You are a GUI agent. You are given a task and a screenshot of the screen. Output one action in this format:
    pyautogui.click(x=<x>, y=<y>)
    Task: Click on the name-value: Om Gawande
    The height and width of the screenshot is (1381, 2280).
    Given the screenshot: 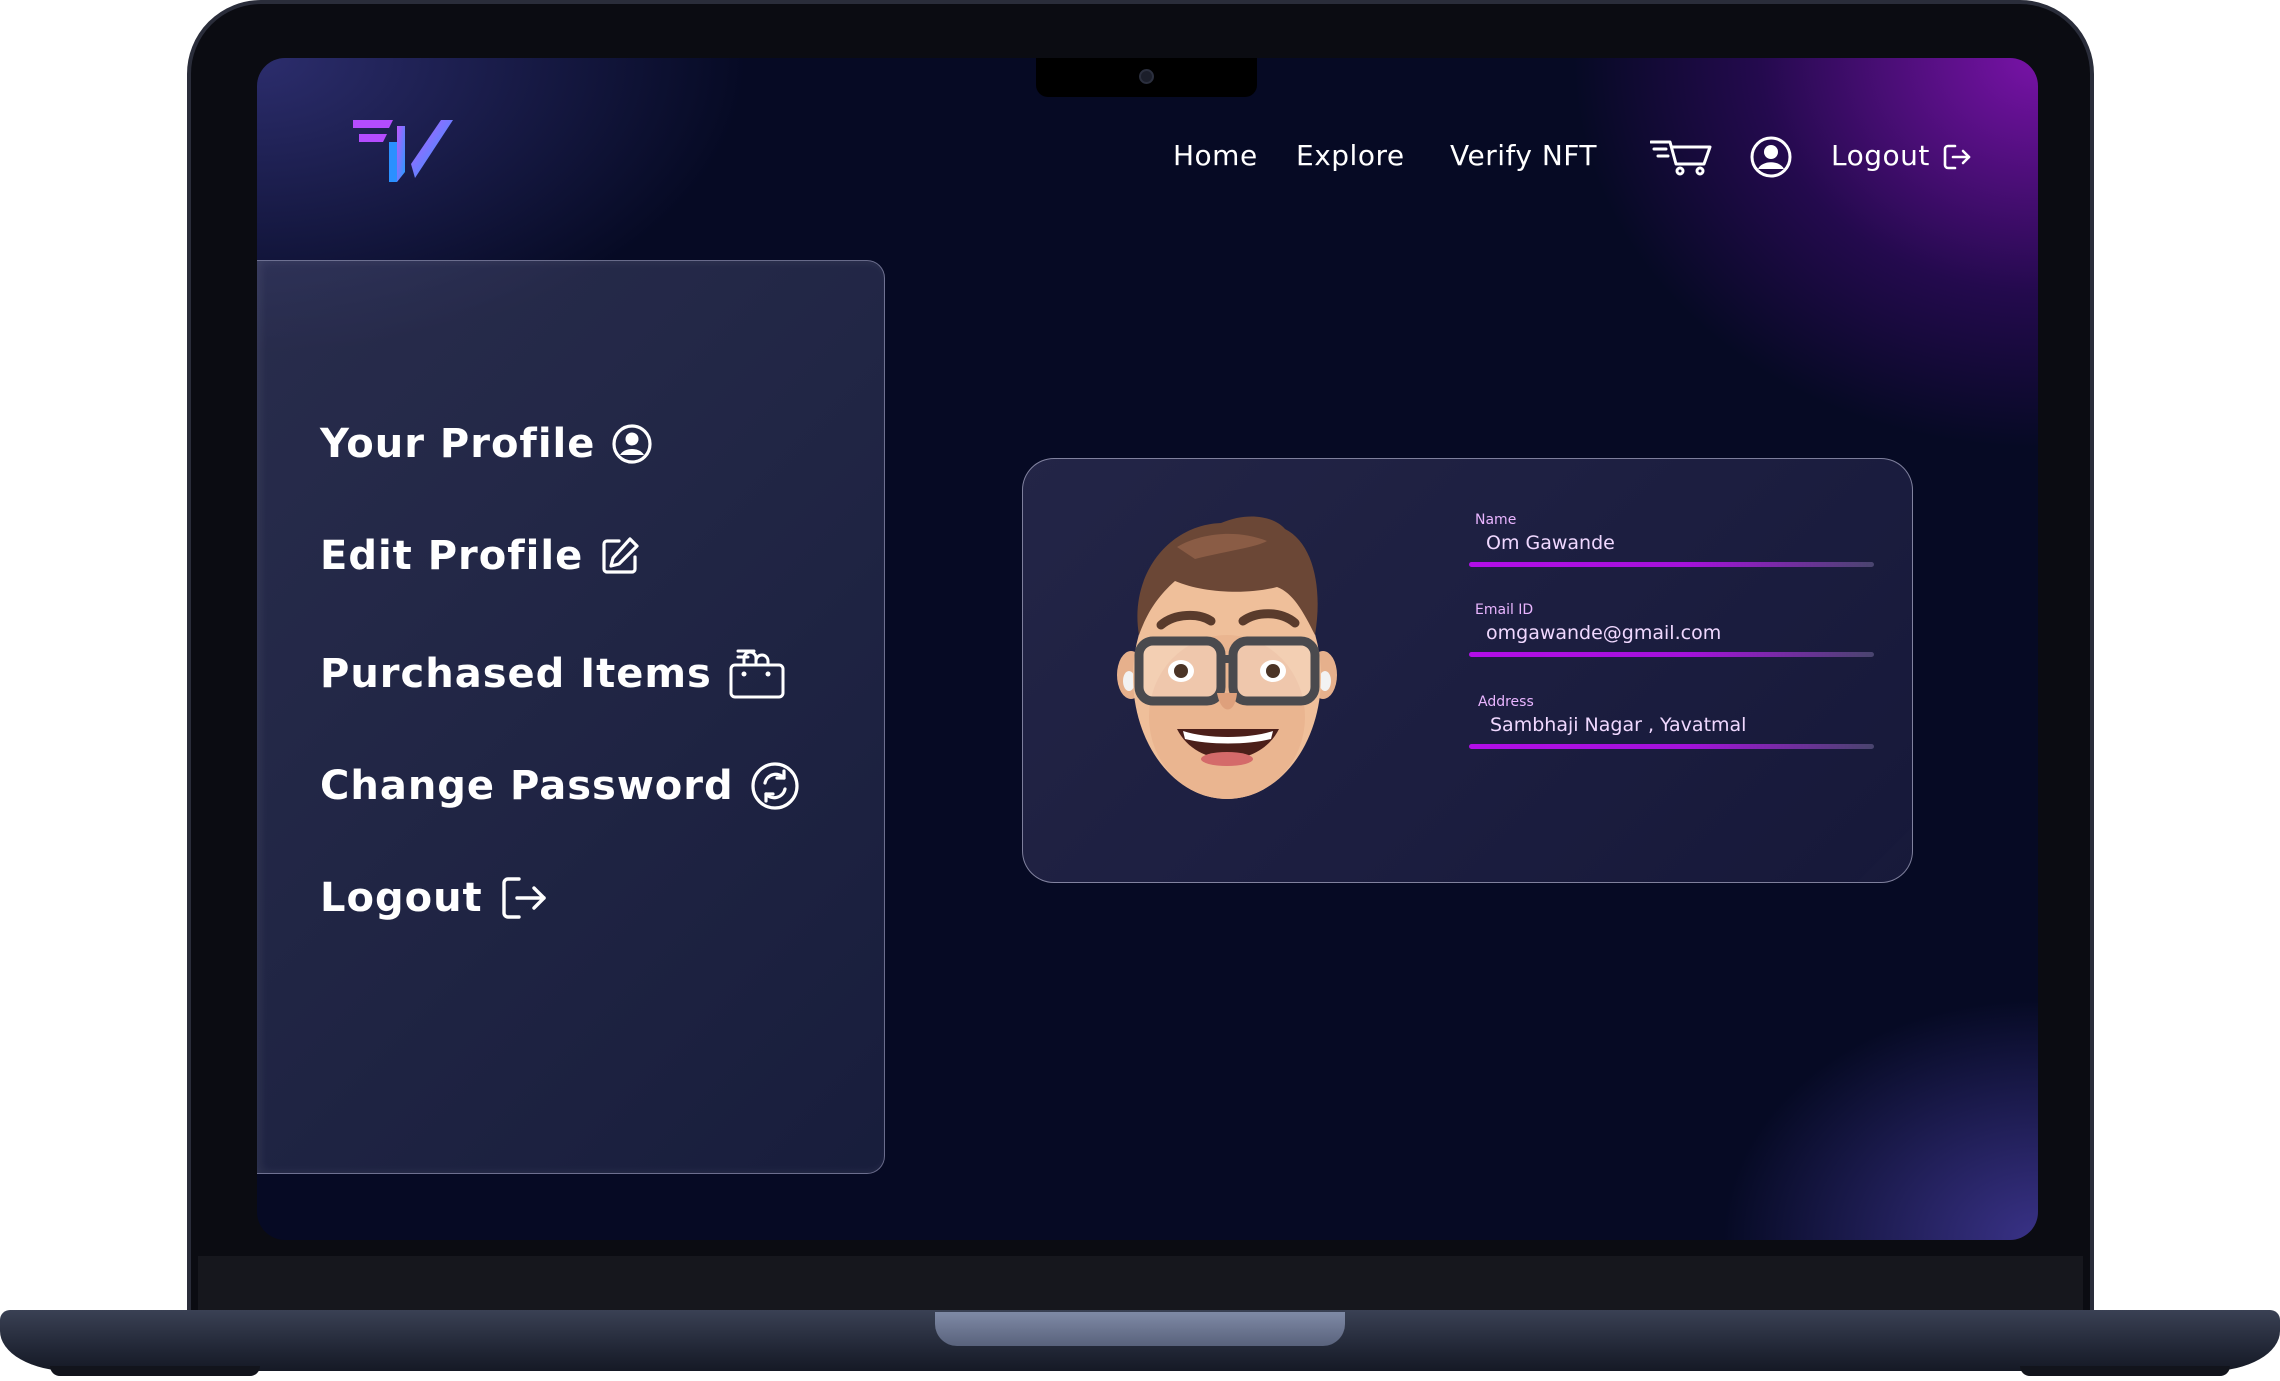 What is the action you would take?
    pyautogui.click(x=1550, y=543)
    